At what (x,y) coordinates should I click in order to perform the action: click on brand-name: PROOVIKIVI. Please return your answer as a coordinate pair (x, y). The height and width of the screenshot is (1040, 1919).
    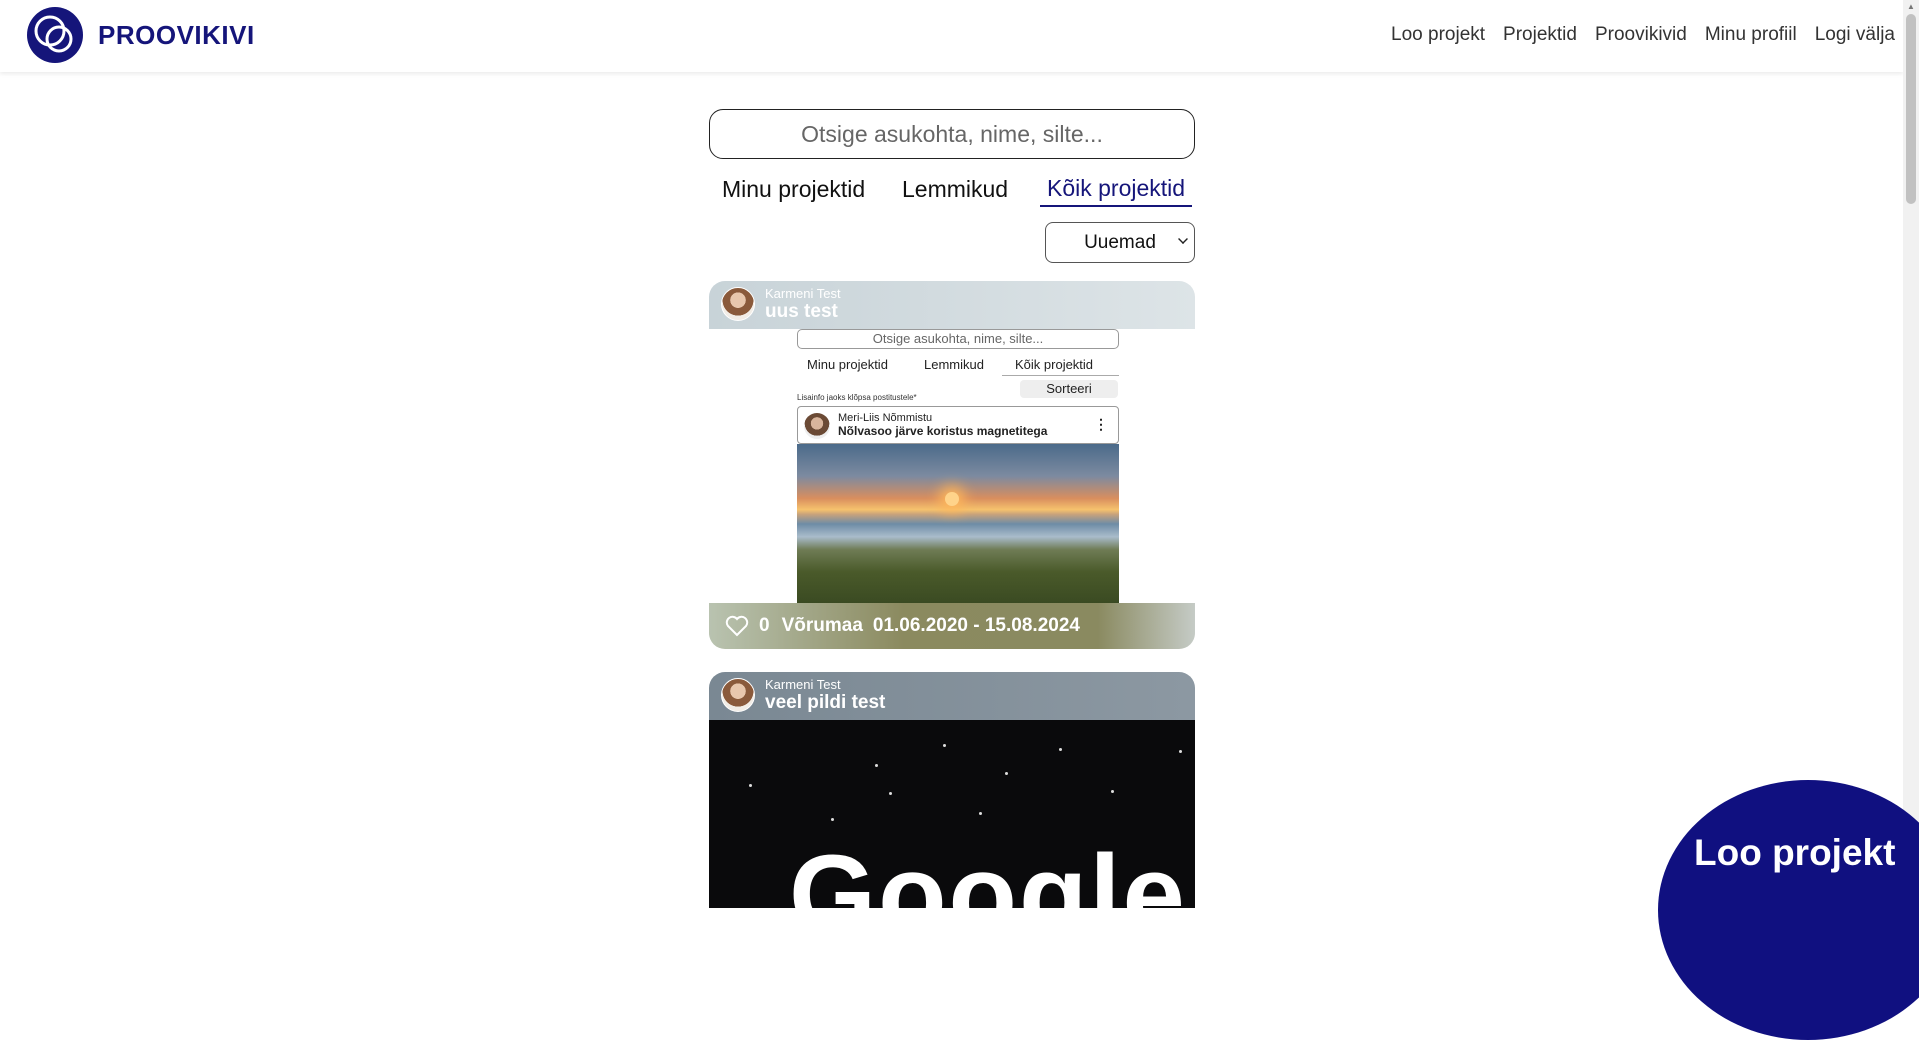
    Looking at the image, I should click on (176, 35).